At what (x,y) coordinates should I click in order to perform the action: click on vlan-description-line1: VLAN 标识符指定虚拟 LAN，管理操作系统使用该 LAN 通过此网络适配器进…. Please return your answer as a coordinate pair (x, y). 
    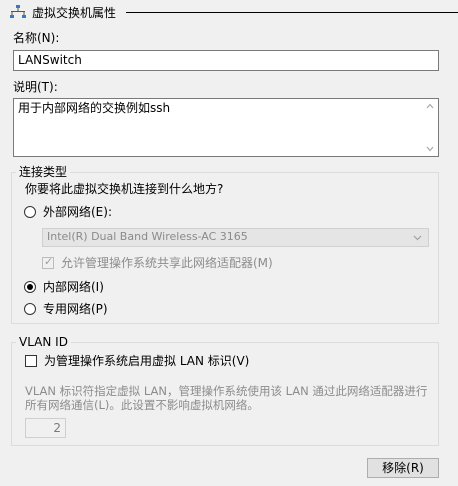
    Looking at the image, I should click on (226, 391).